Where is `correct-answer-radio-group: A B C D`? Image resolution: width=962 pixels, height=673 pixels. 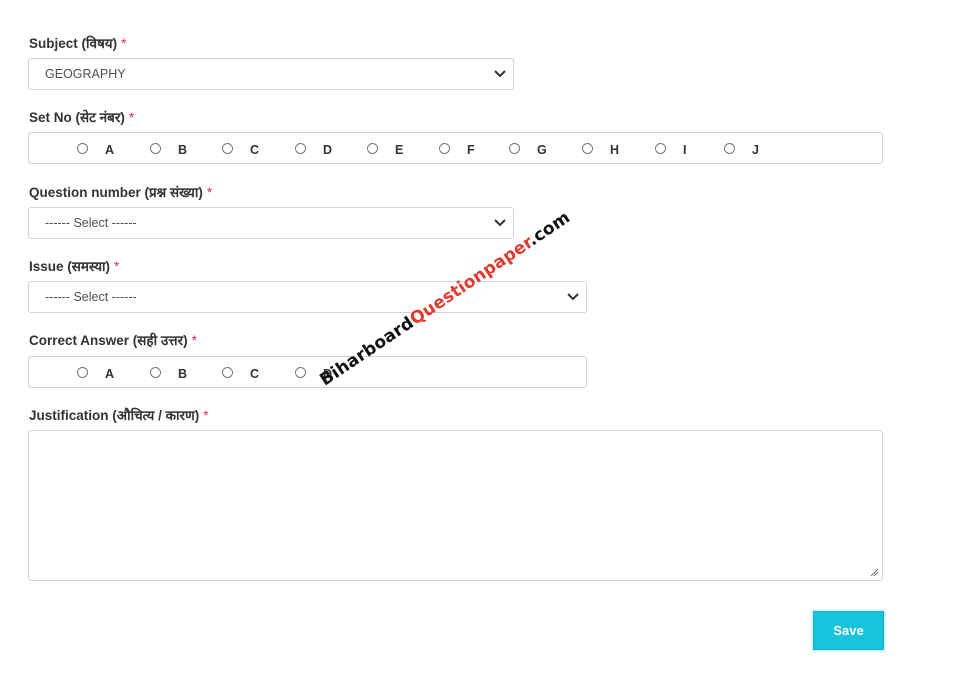
correct-answer-radio-group: A B C D is located at coordinates (307, 372).